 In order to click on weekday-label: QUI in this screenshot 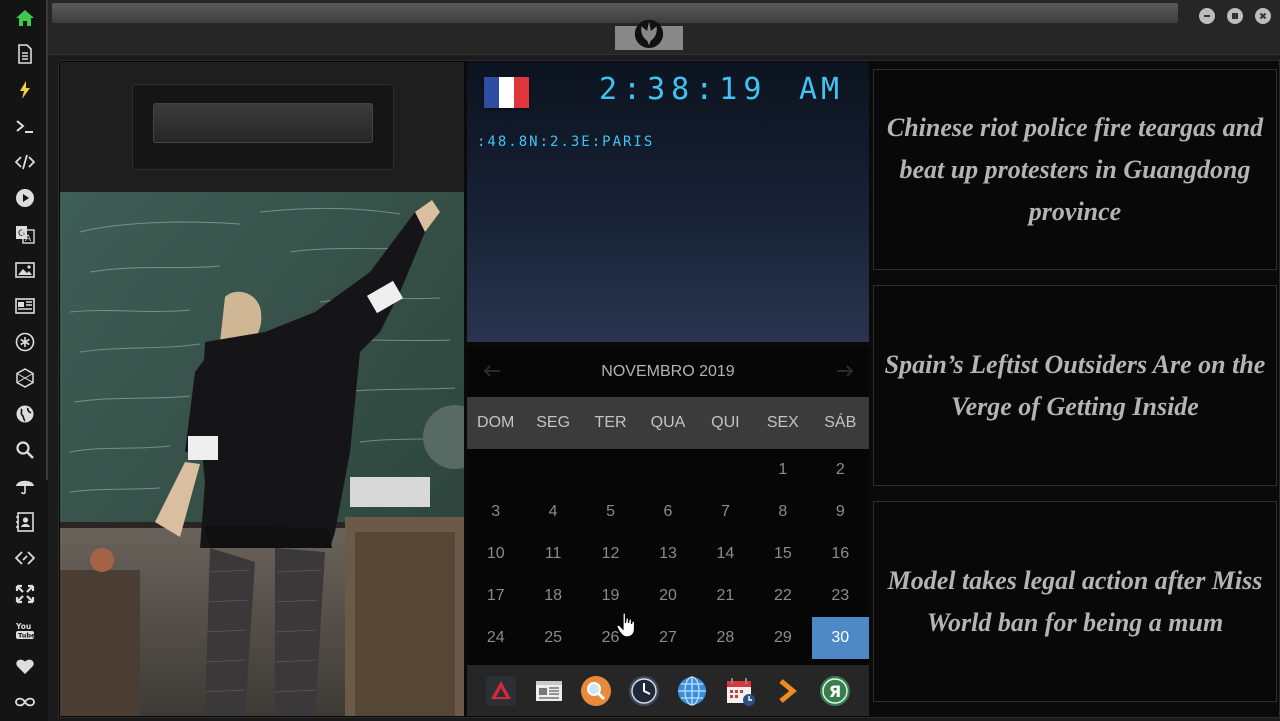, I will do `click(725, 422)`.